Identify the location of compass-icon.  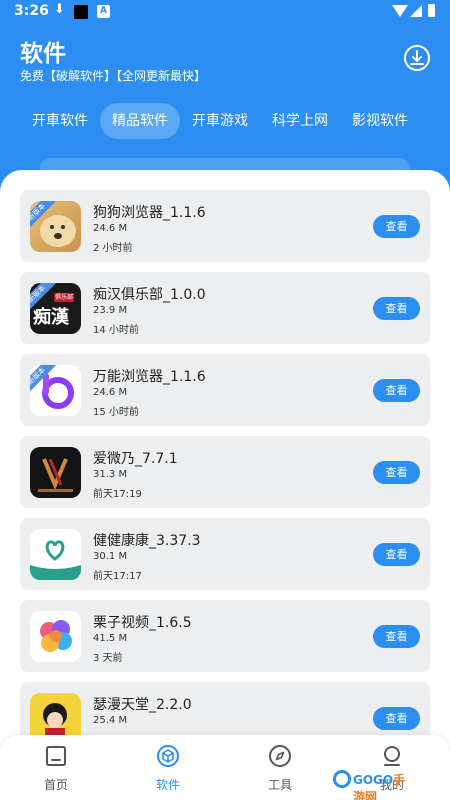
(280, 756).